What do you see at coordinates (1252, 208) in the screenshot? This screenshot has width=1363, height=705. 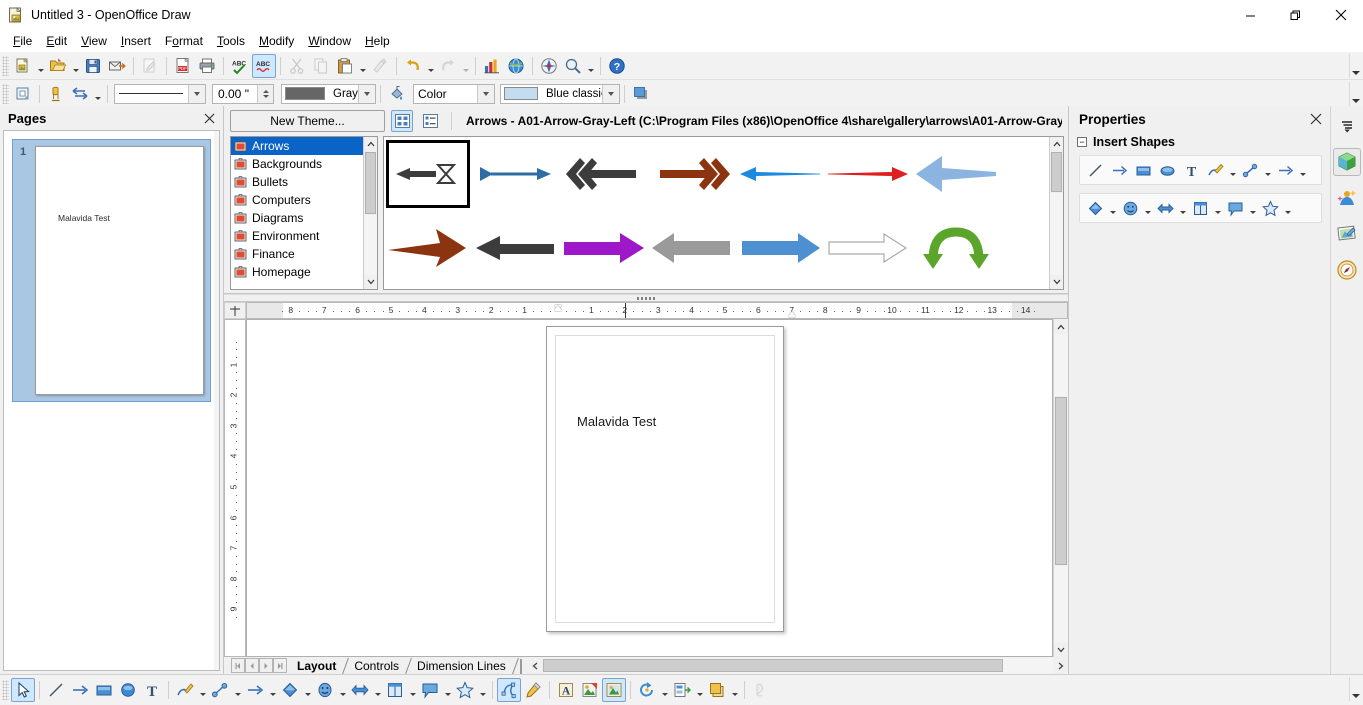 I see `callout-shapes-dropdown` at bounding box center [1252, 208].